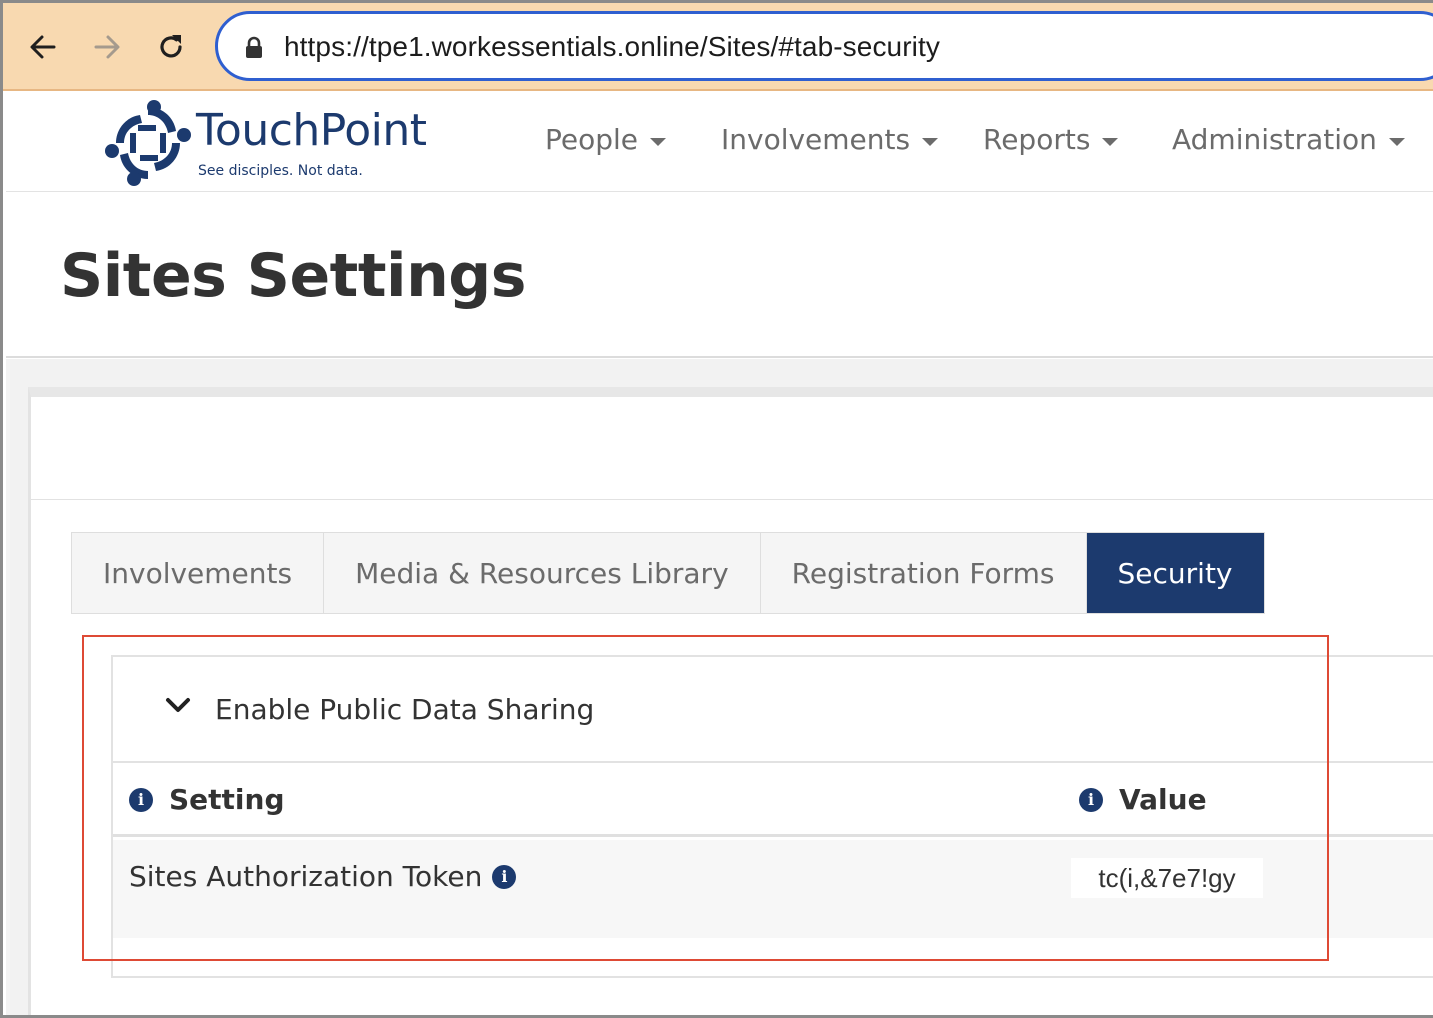 The height and width of the screenshot is (1018, 1433). What do you see at coordinates (1037, 139) in the screenshot?
I see `nav-reports-label: Reports` at bounding box center [1037, 139].